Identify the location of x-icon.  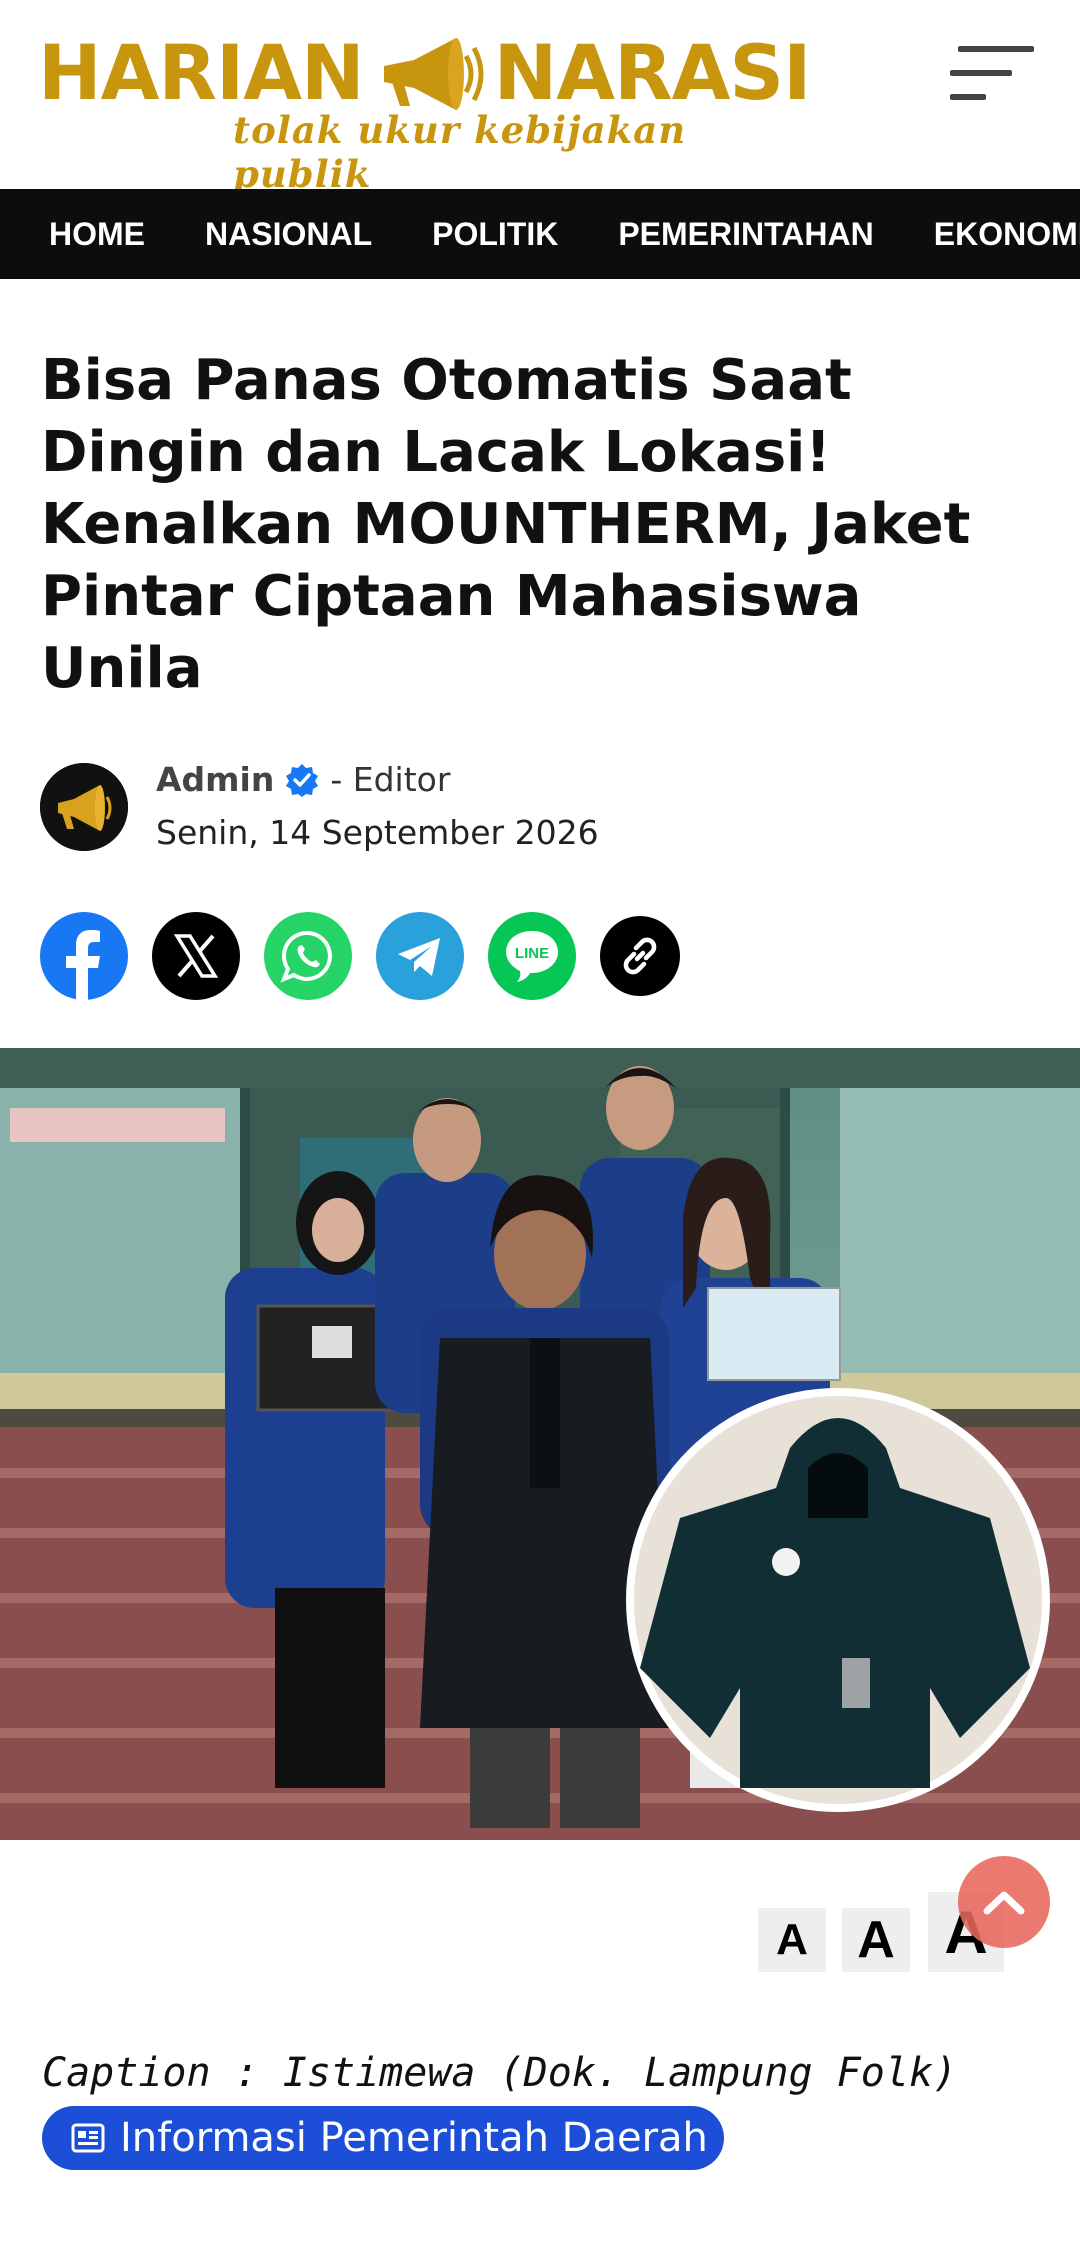
(196, 956).